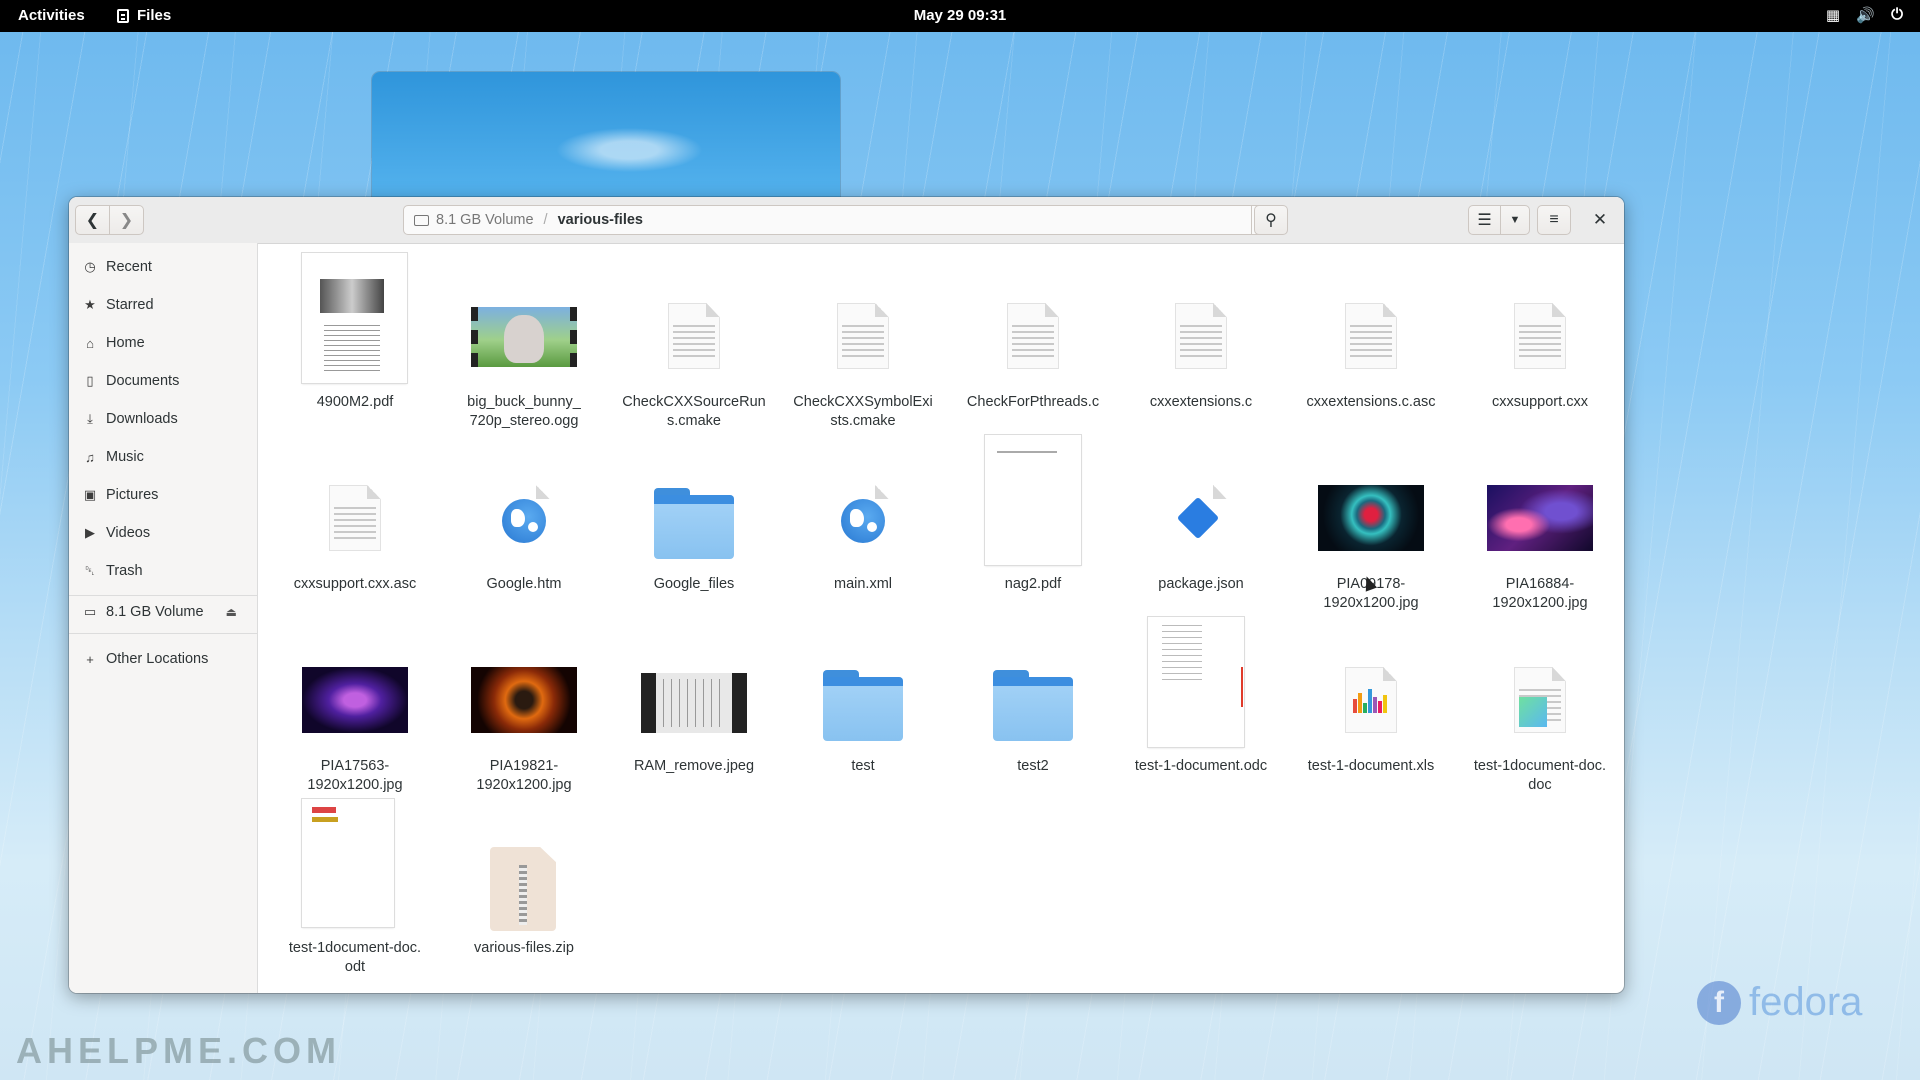  Describe the element at coordinates (1033, 525) in the screenshot. I see `file-item: nag2.pdf` at that location.